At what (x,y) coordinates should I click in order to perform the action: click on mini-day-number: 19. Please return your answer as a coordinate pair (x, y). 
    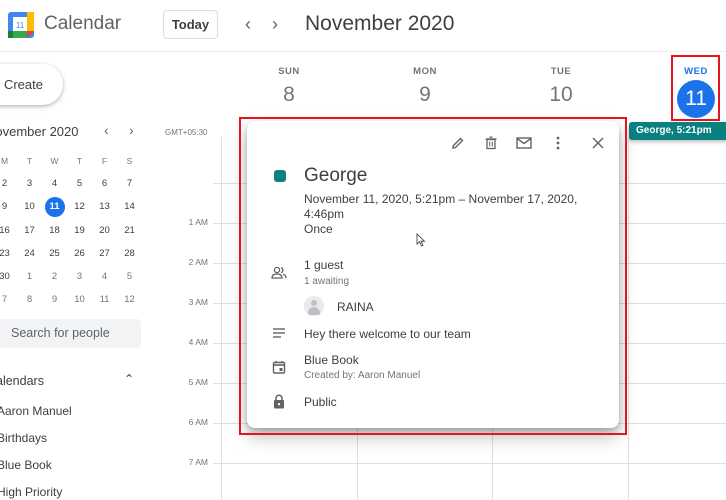
    Looking at the image, I should click on (79, 230).